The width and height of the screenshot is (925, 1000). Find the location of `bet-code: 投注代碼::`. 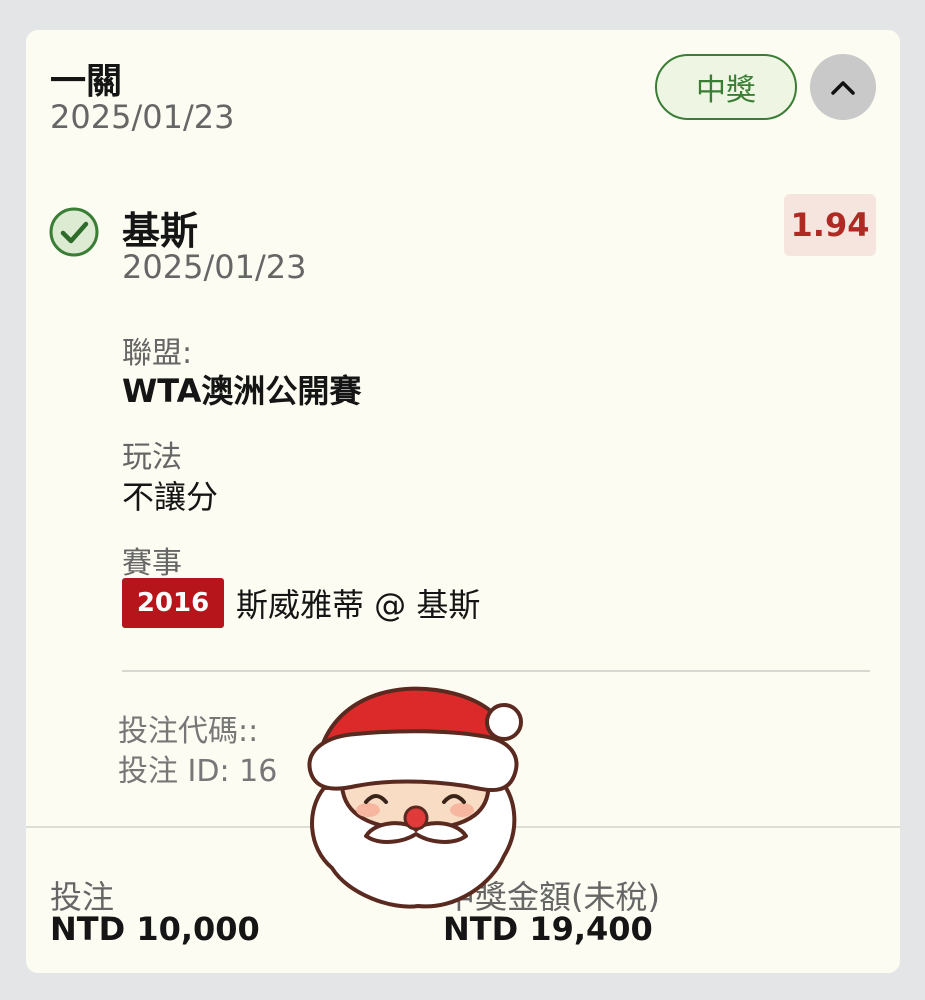

bet-code: 投注代碼:: is located at coordinates (188, 731).